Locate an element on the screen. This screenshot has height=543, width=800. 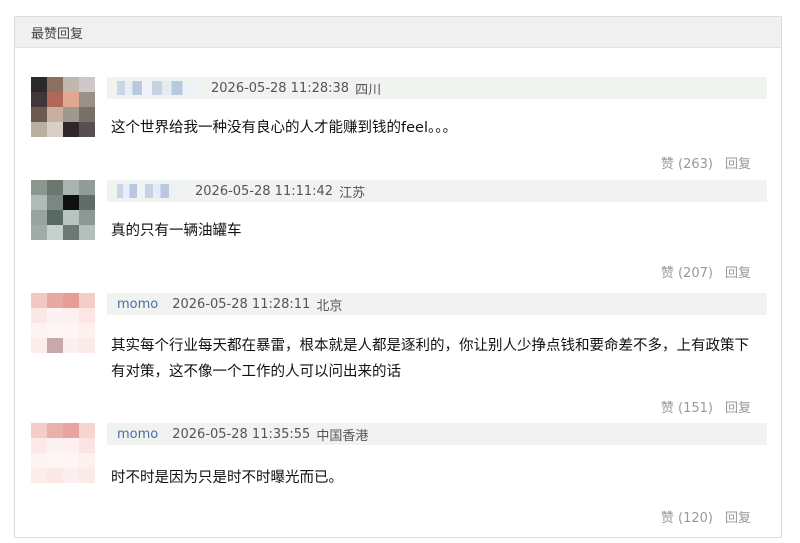
comment-meta: 2026-05-28 11:28:38 四川 is located at coordinates (437, 88).